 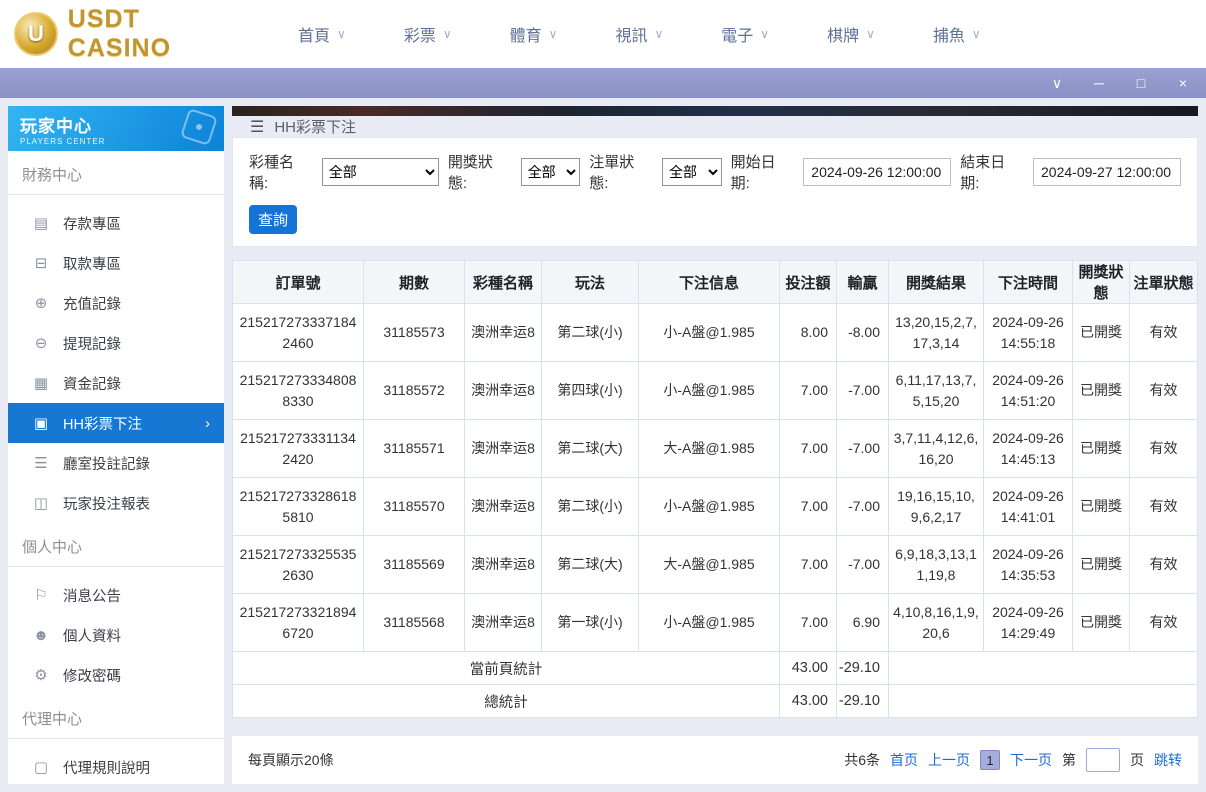 What do you see at coordinates (1057, 83) in the screenshot?
I see `window-collapse-icon: ∨` at bounding box center [1057, 83].